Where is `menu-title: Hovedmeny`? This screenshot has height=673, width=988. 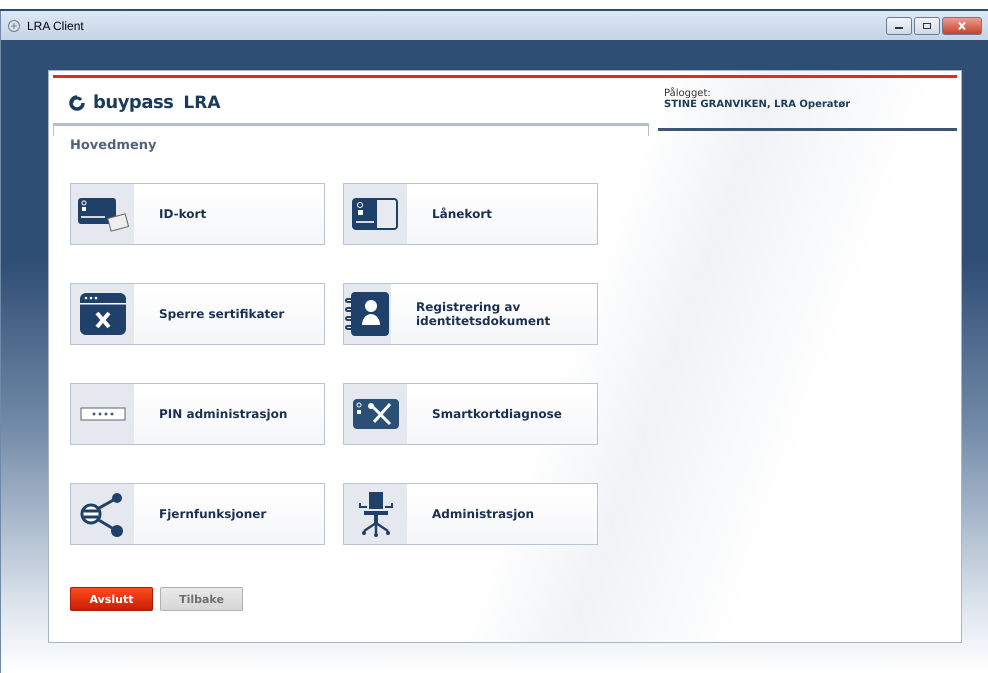
menu-title: Hovedmeny is located at coordinates (114, 145).